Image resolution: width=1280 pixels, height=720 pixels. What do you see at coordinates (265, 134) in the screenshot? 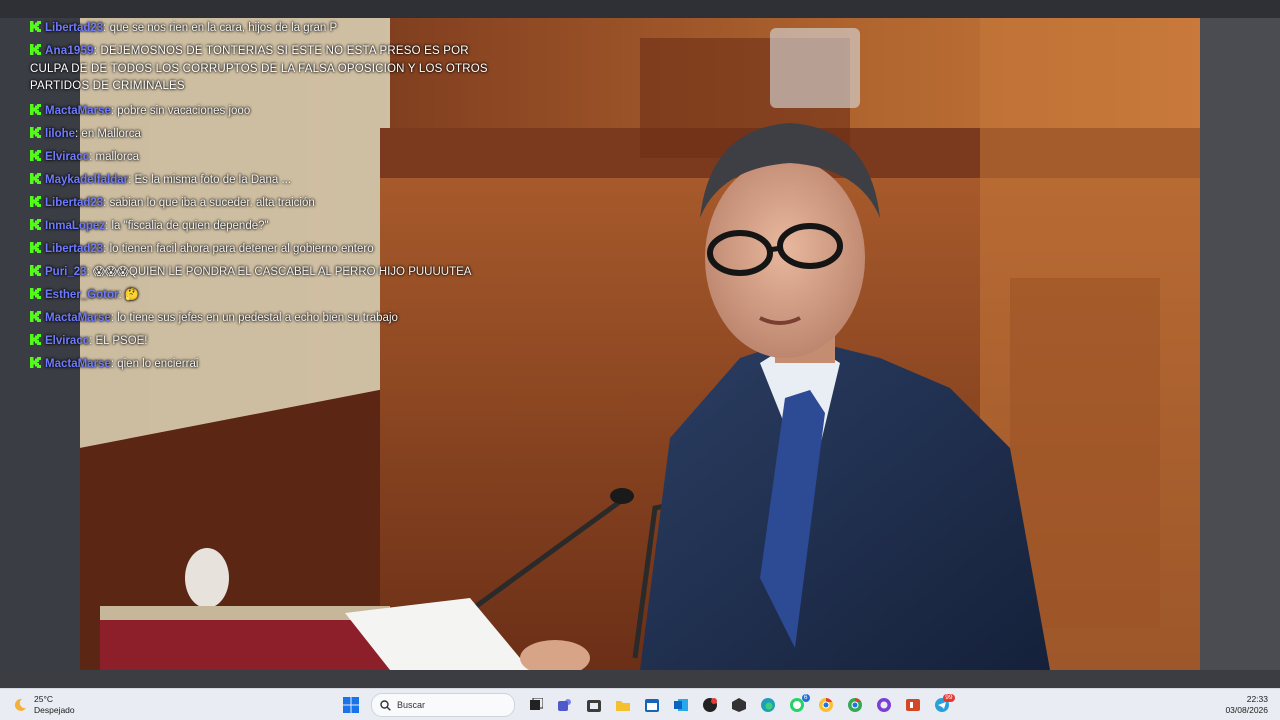
I see `chat-message: lilohe: en Mallorca` at bounding box center [265, 134].